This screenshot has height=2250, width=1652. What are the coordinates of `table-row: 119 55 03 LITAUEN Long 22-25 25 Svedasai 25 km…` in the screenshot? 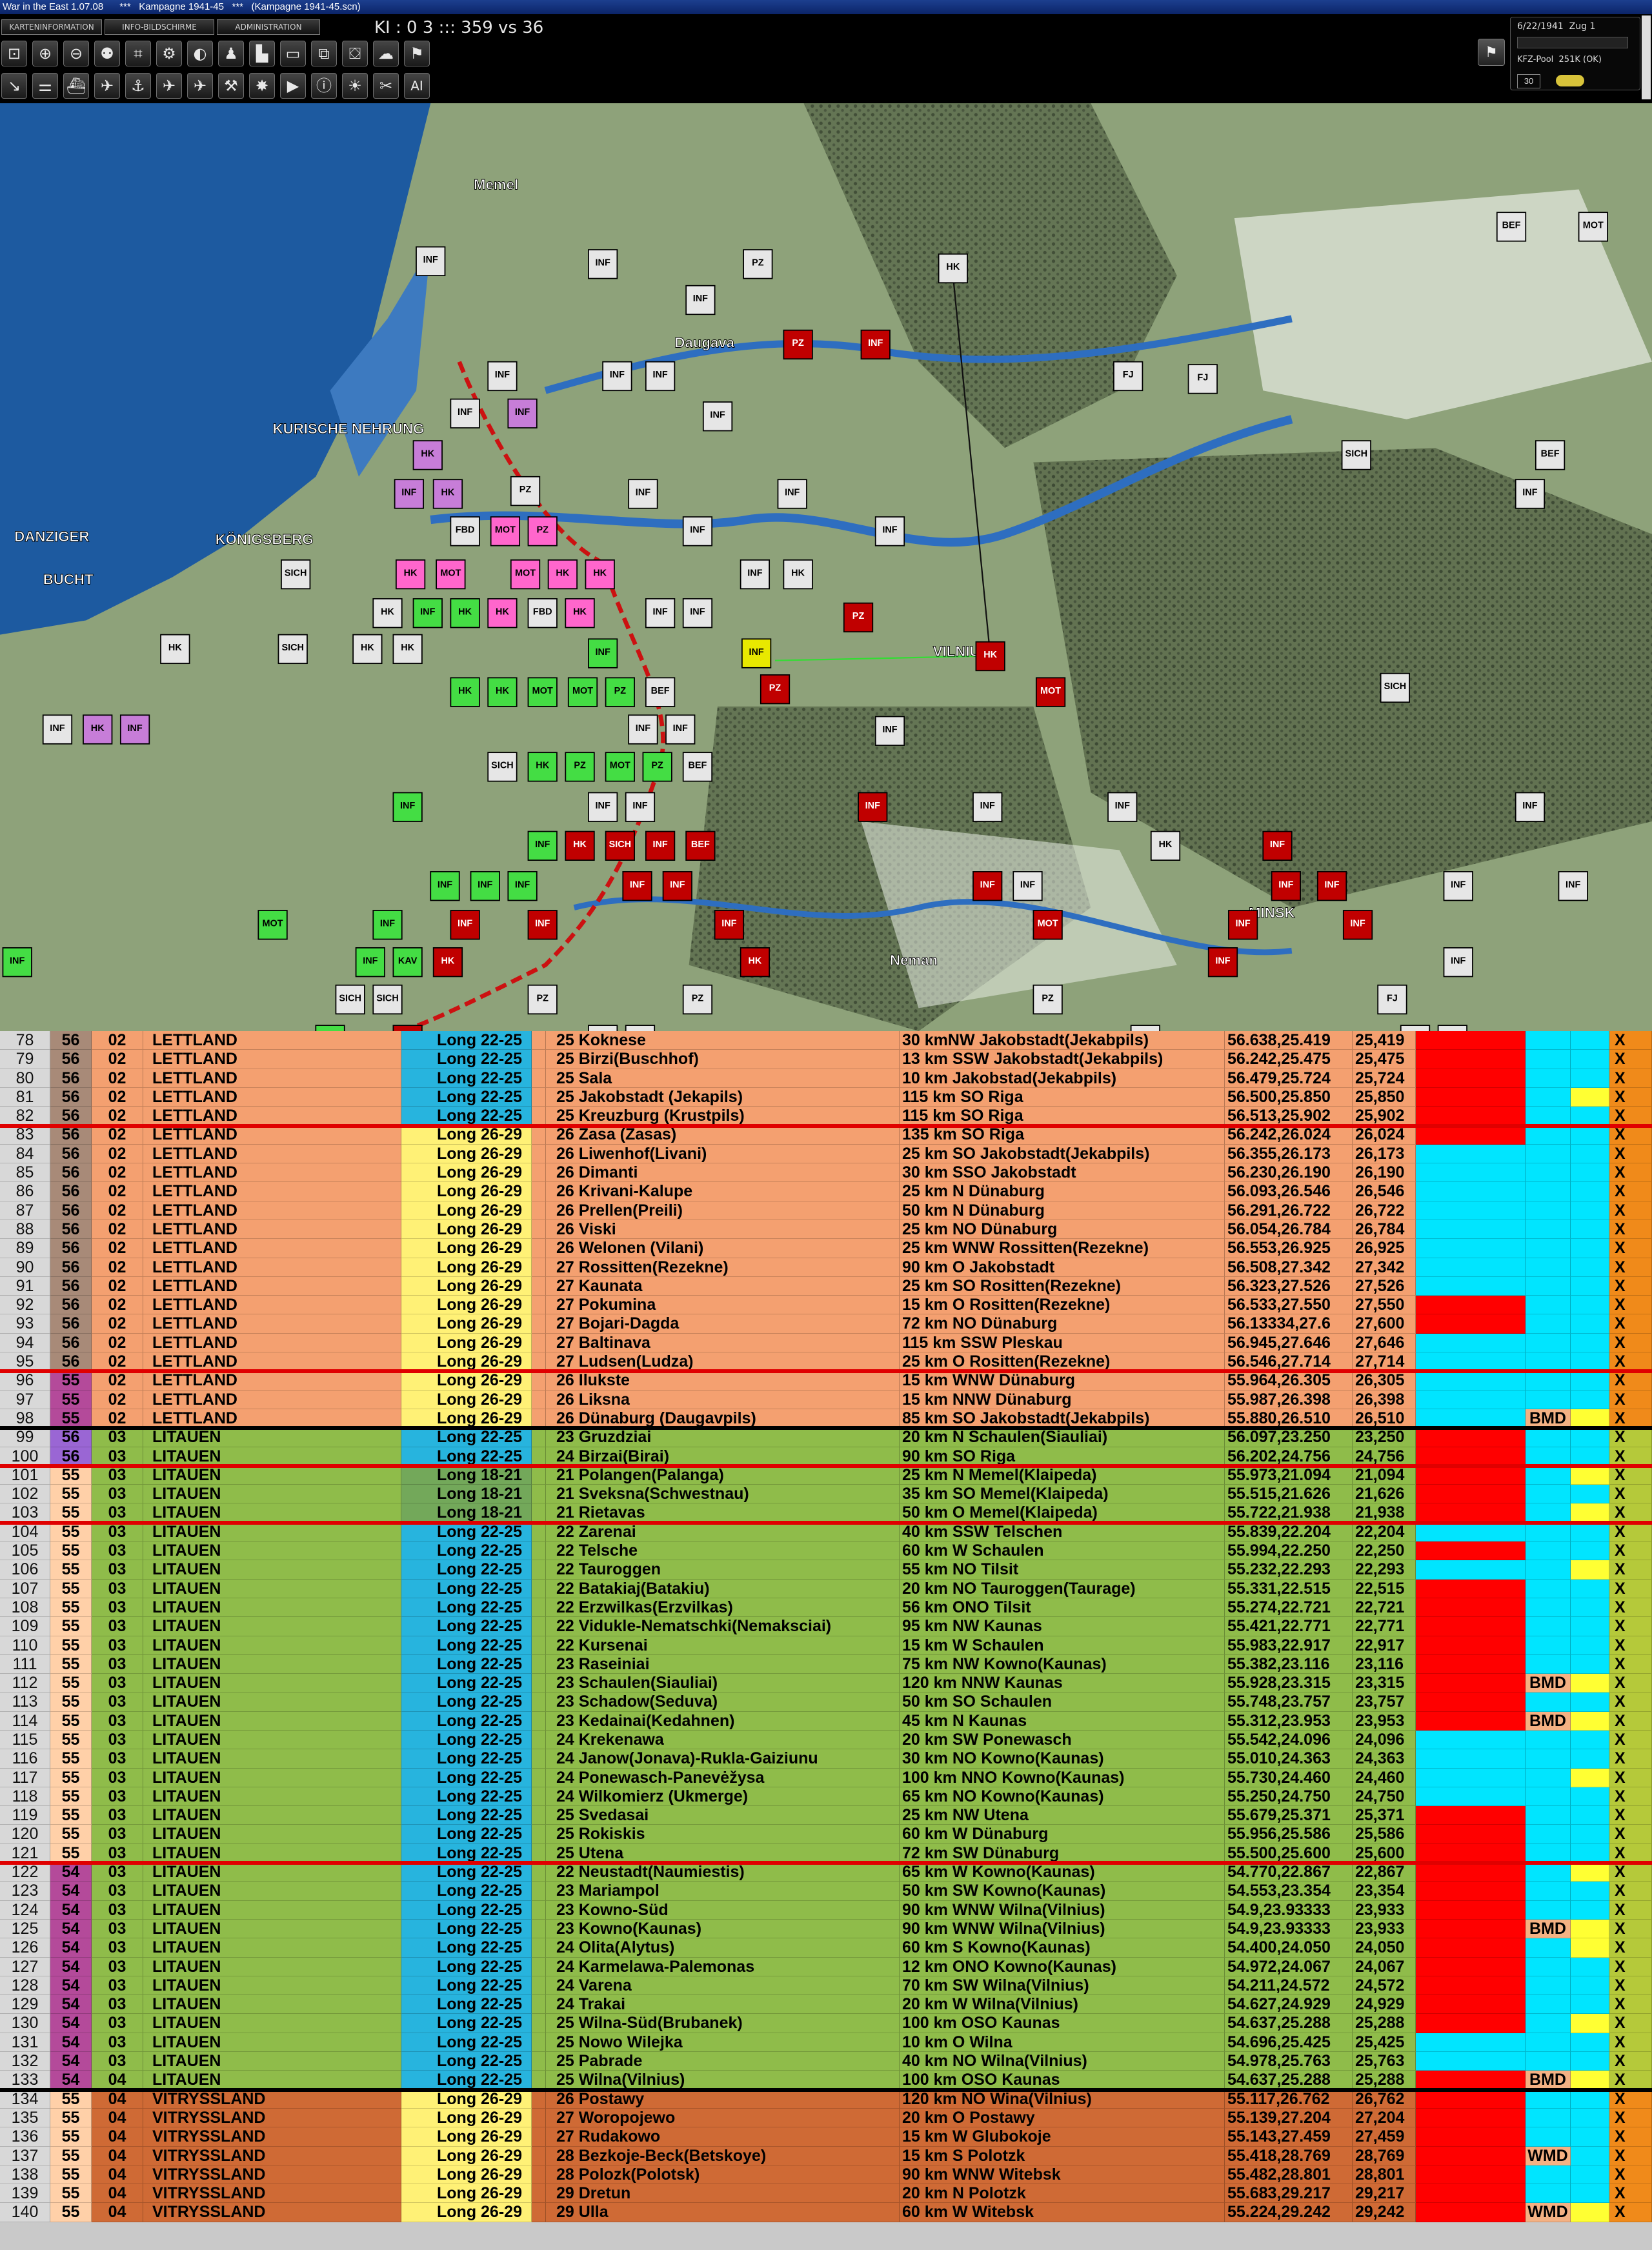 It's located at (826, 1815).